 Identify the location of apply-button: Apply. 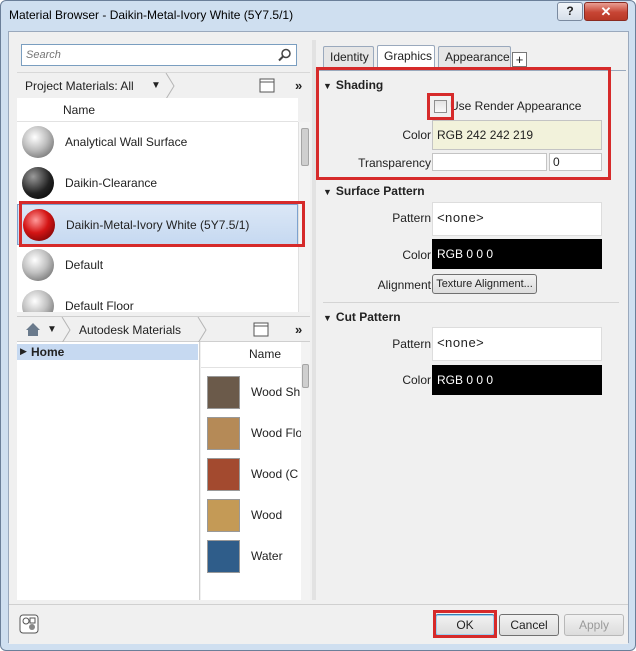
(594, 625).